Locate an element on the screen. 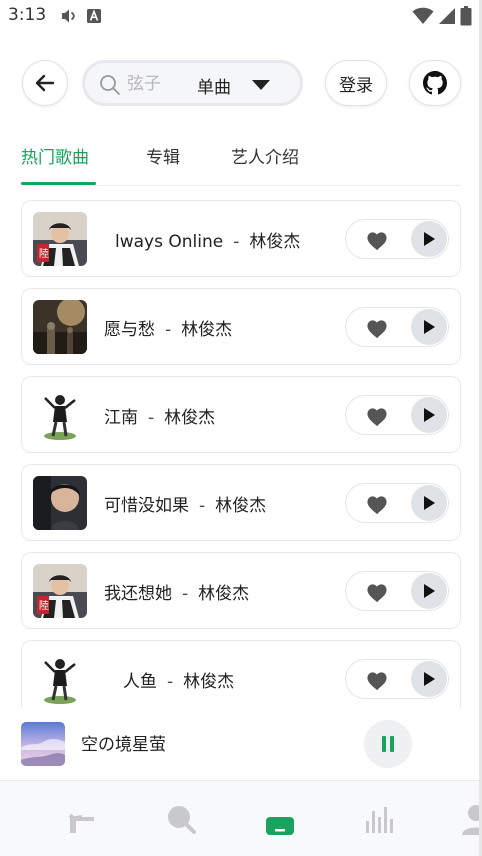  song-item: 愿与愁 - 林俊杰 is located at coordinates (241, 326).